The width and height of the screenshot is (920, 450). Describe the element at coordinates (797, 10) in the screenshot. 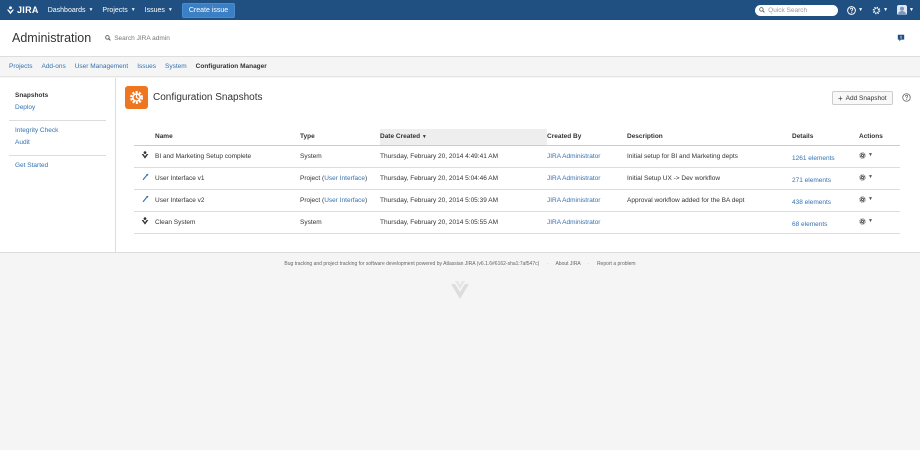

I see `quick-search-input: Quick Search` at that location.